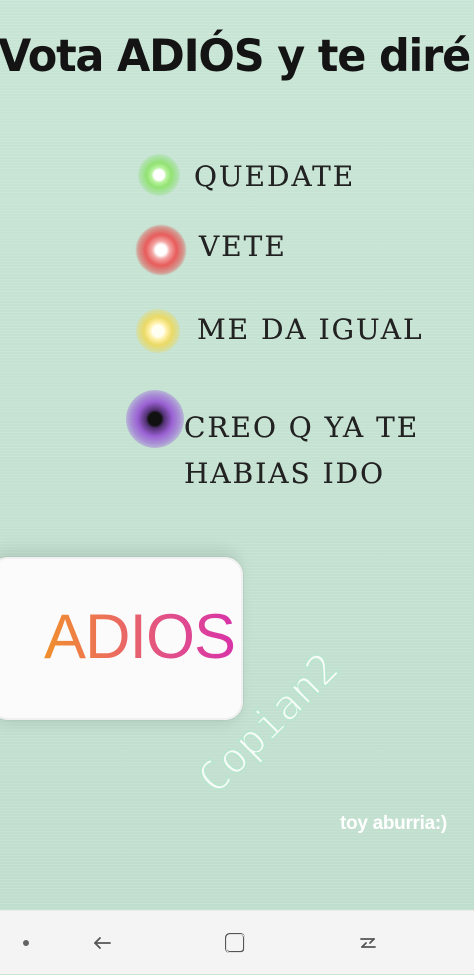 The height and width of the screenshot is (975, 474). What do you see at coordinates (243, 246) in the screenshot?
I see `option-vete-label: VETE` at bounding box center [243, 246].